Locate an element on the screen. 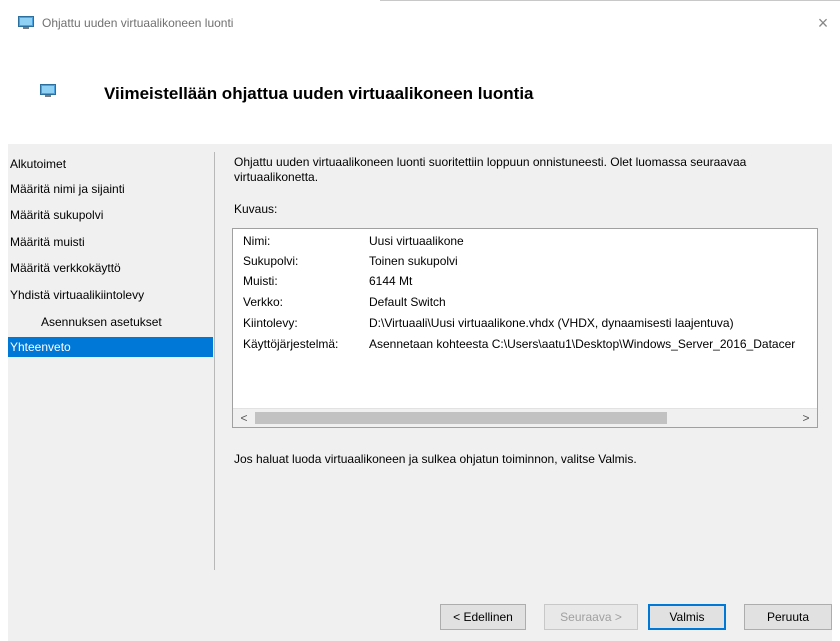 This screenshot has width=840, height=641. virtual-machine-header-icon is located at coordinates (48, 90).